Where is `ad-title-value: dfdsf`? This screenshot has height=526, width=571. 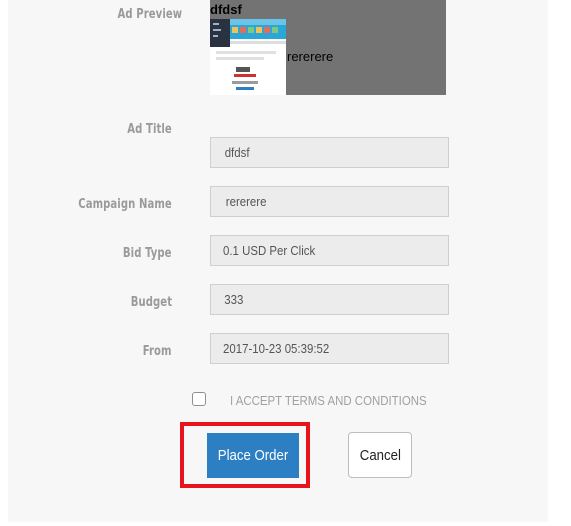
ad-title-value: dfdsf is located at coordinates (237, 152).